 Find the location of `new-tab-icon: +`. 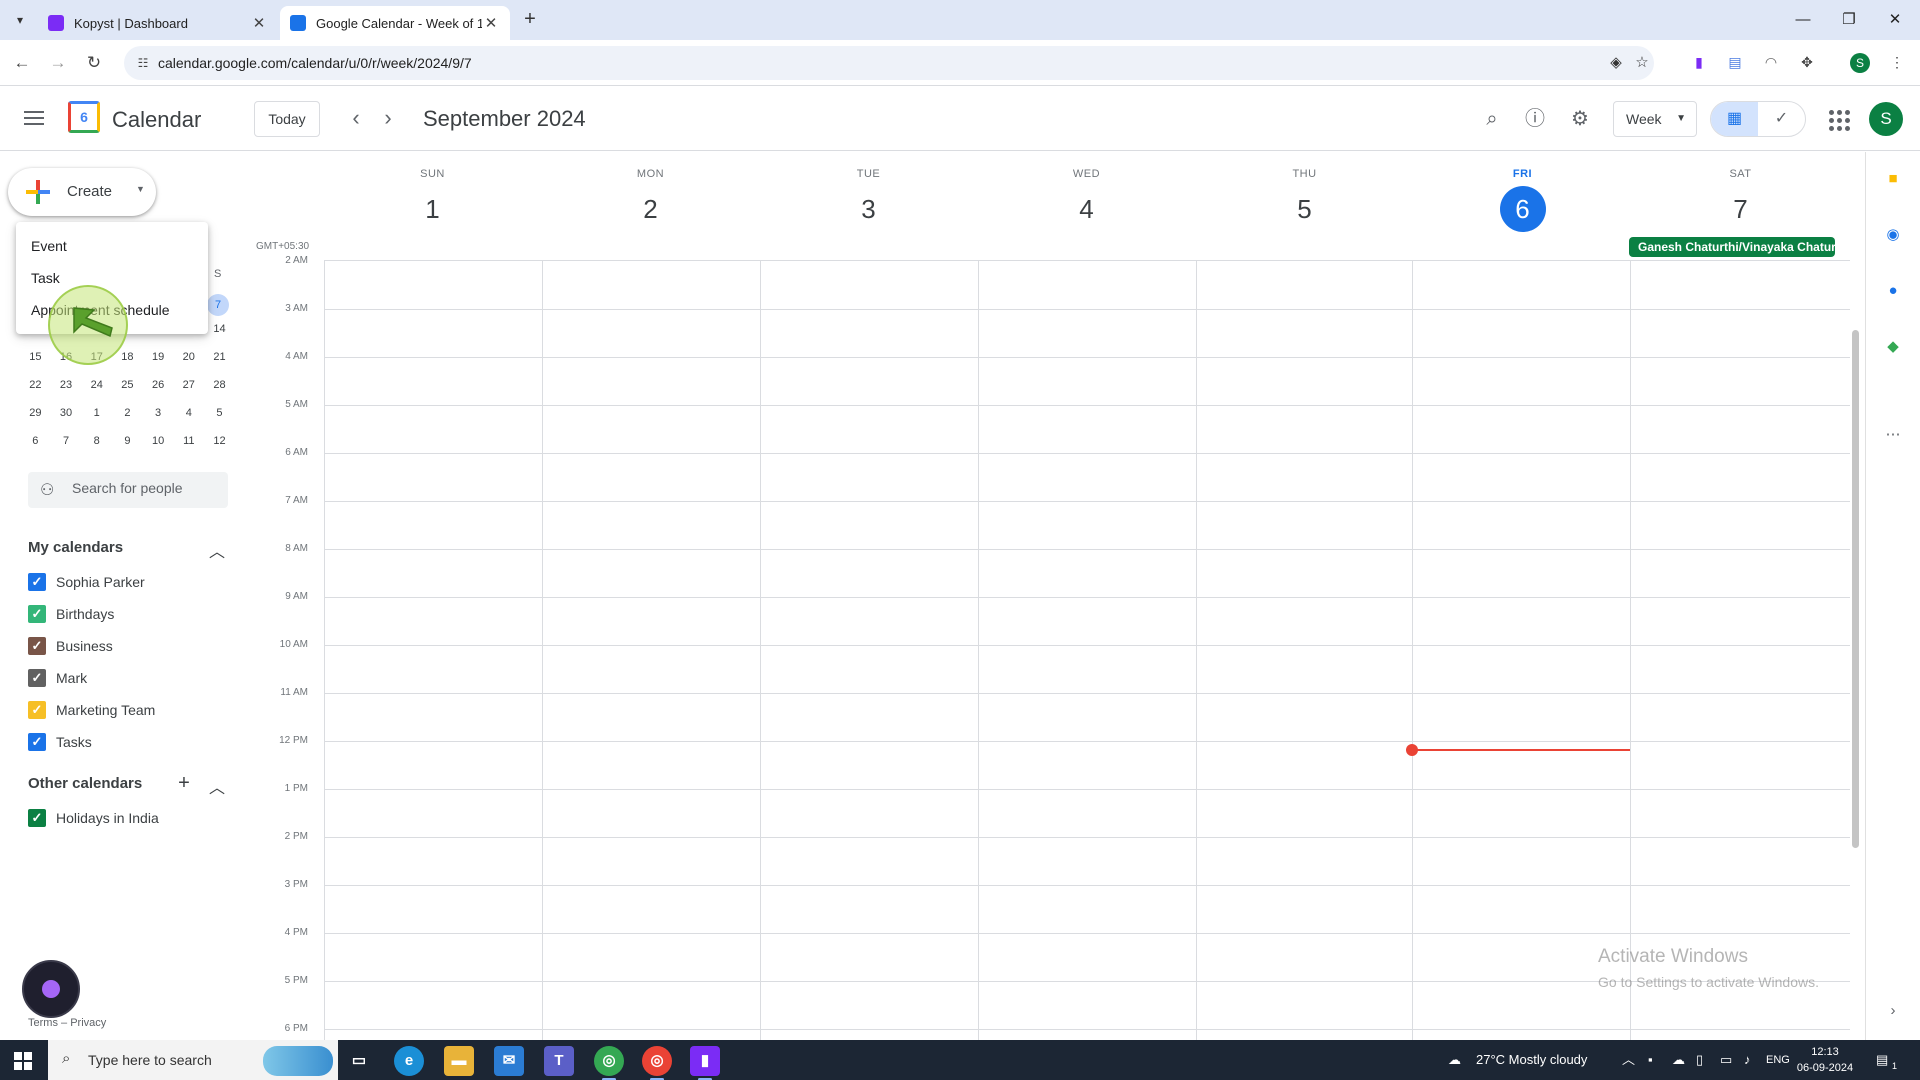

new-tab-icon: + is located at coordinates (530, 20).